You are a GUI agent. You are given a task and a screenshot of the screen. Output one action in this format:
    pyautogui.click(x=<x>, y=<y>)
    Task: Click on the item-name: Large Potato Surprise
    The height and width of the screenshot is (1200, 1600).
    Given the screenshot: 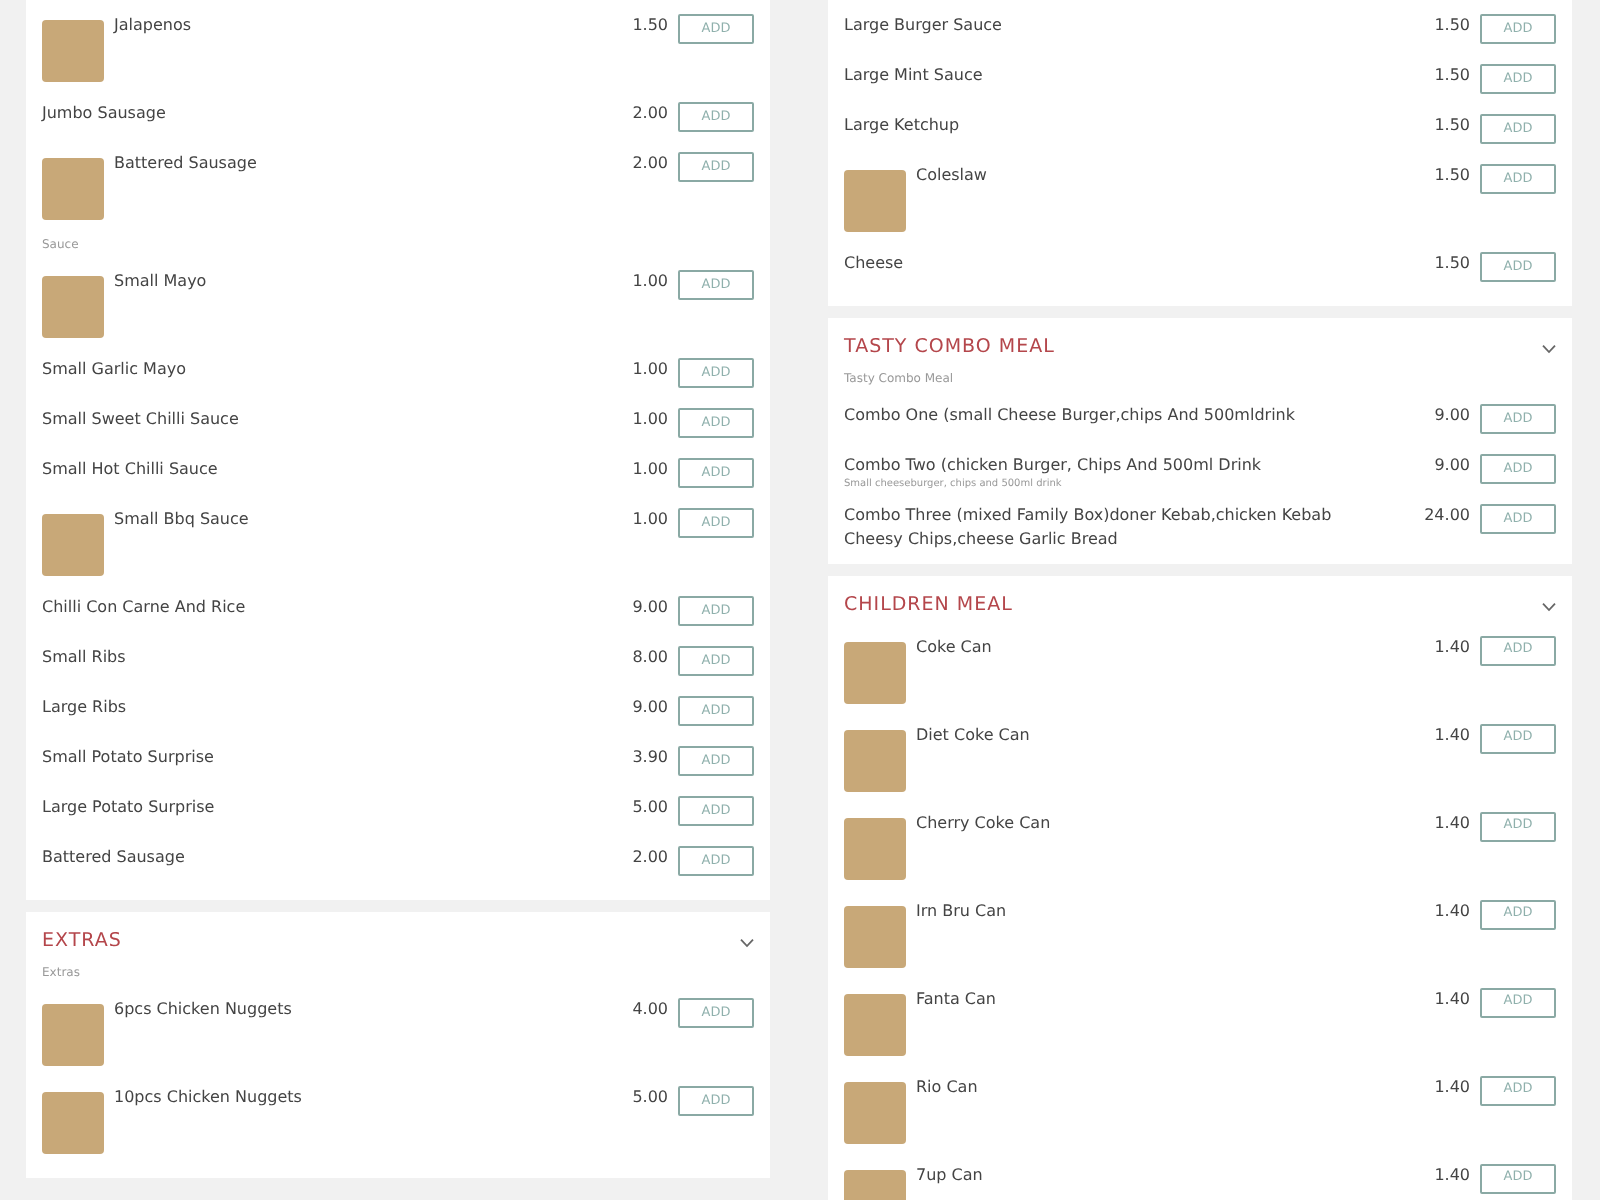 What is the action you would take?
    pyautogui.click(x=129, y=808)
    